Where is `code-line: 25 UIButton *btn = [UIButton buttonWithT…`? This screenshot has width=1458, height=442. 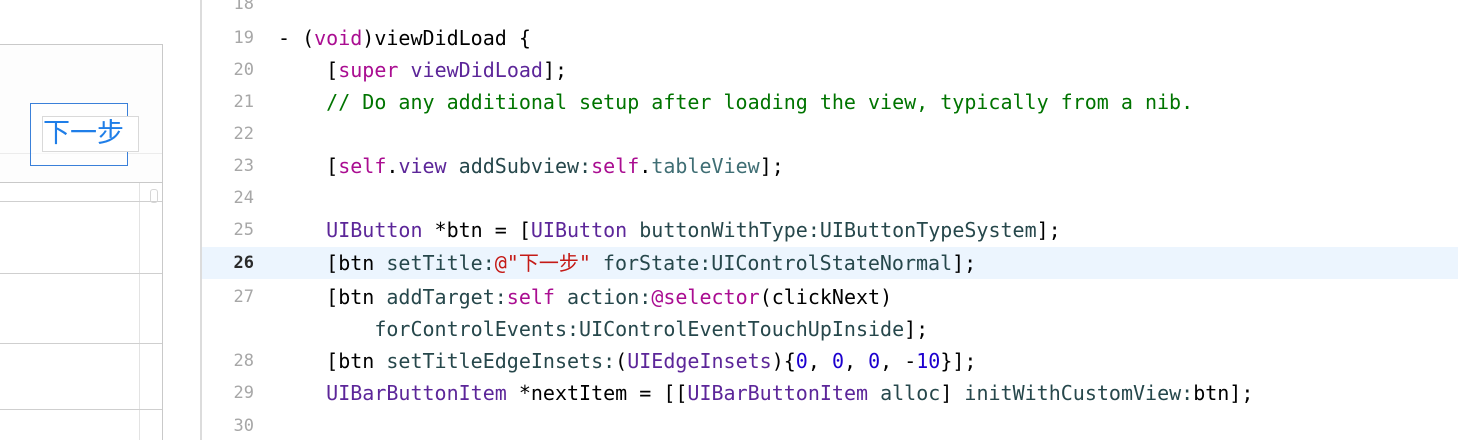
code-line: 25 UIButton *btn = [UIButton buttonWithT… is located at coordinates (830, 230).